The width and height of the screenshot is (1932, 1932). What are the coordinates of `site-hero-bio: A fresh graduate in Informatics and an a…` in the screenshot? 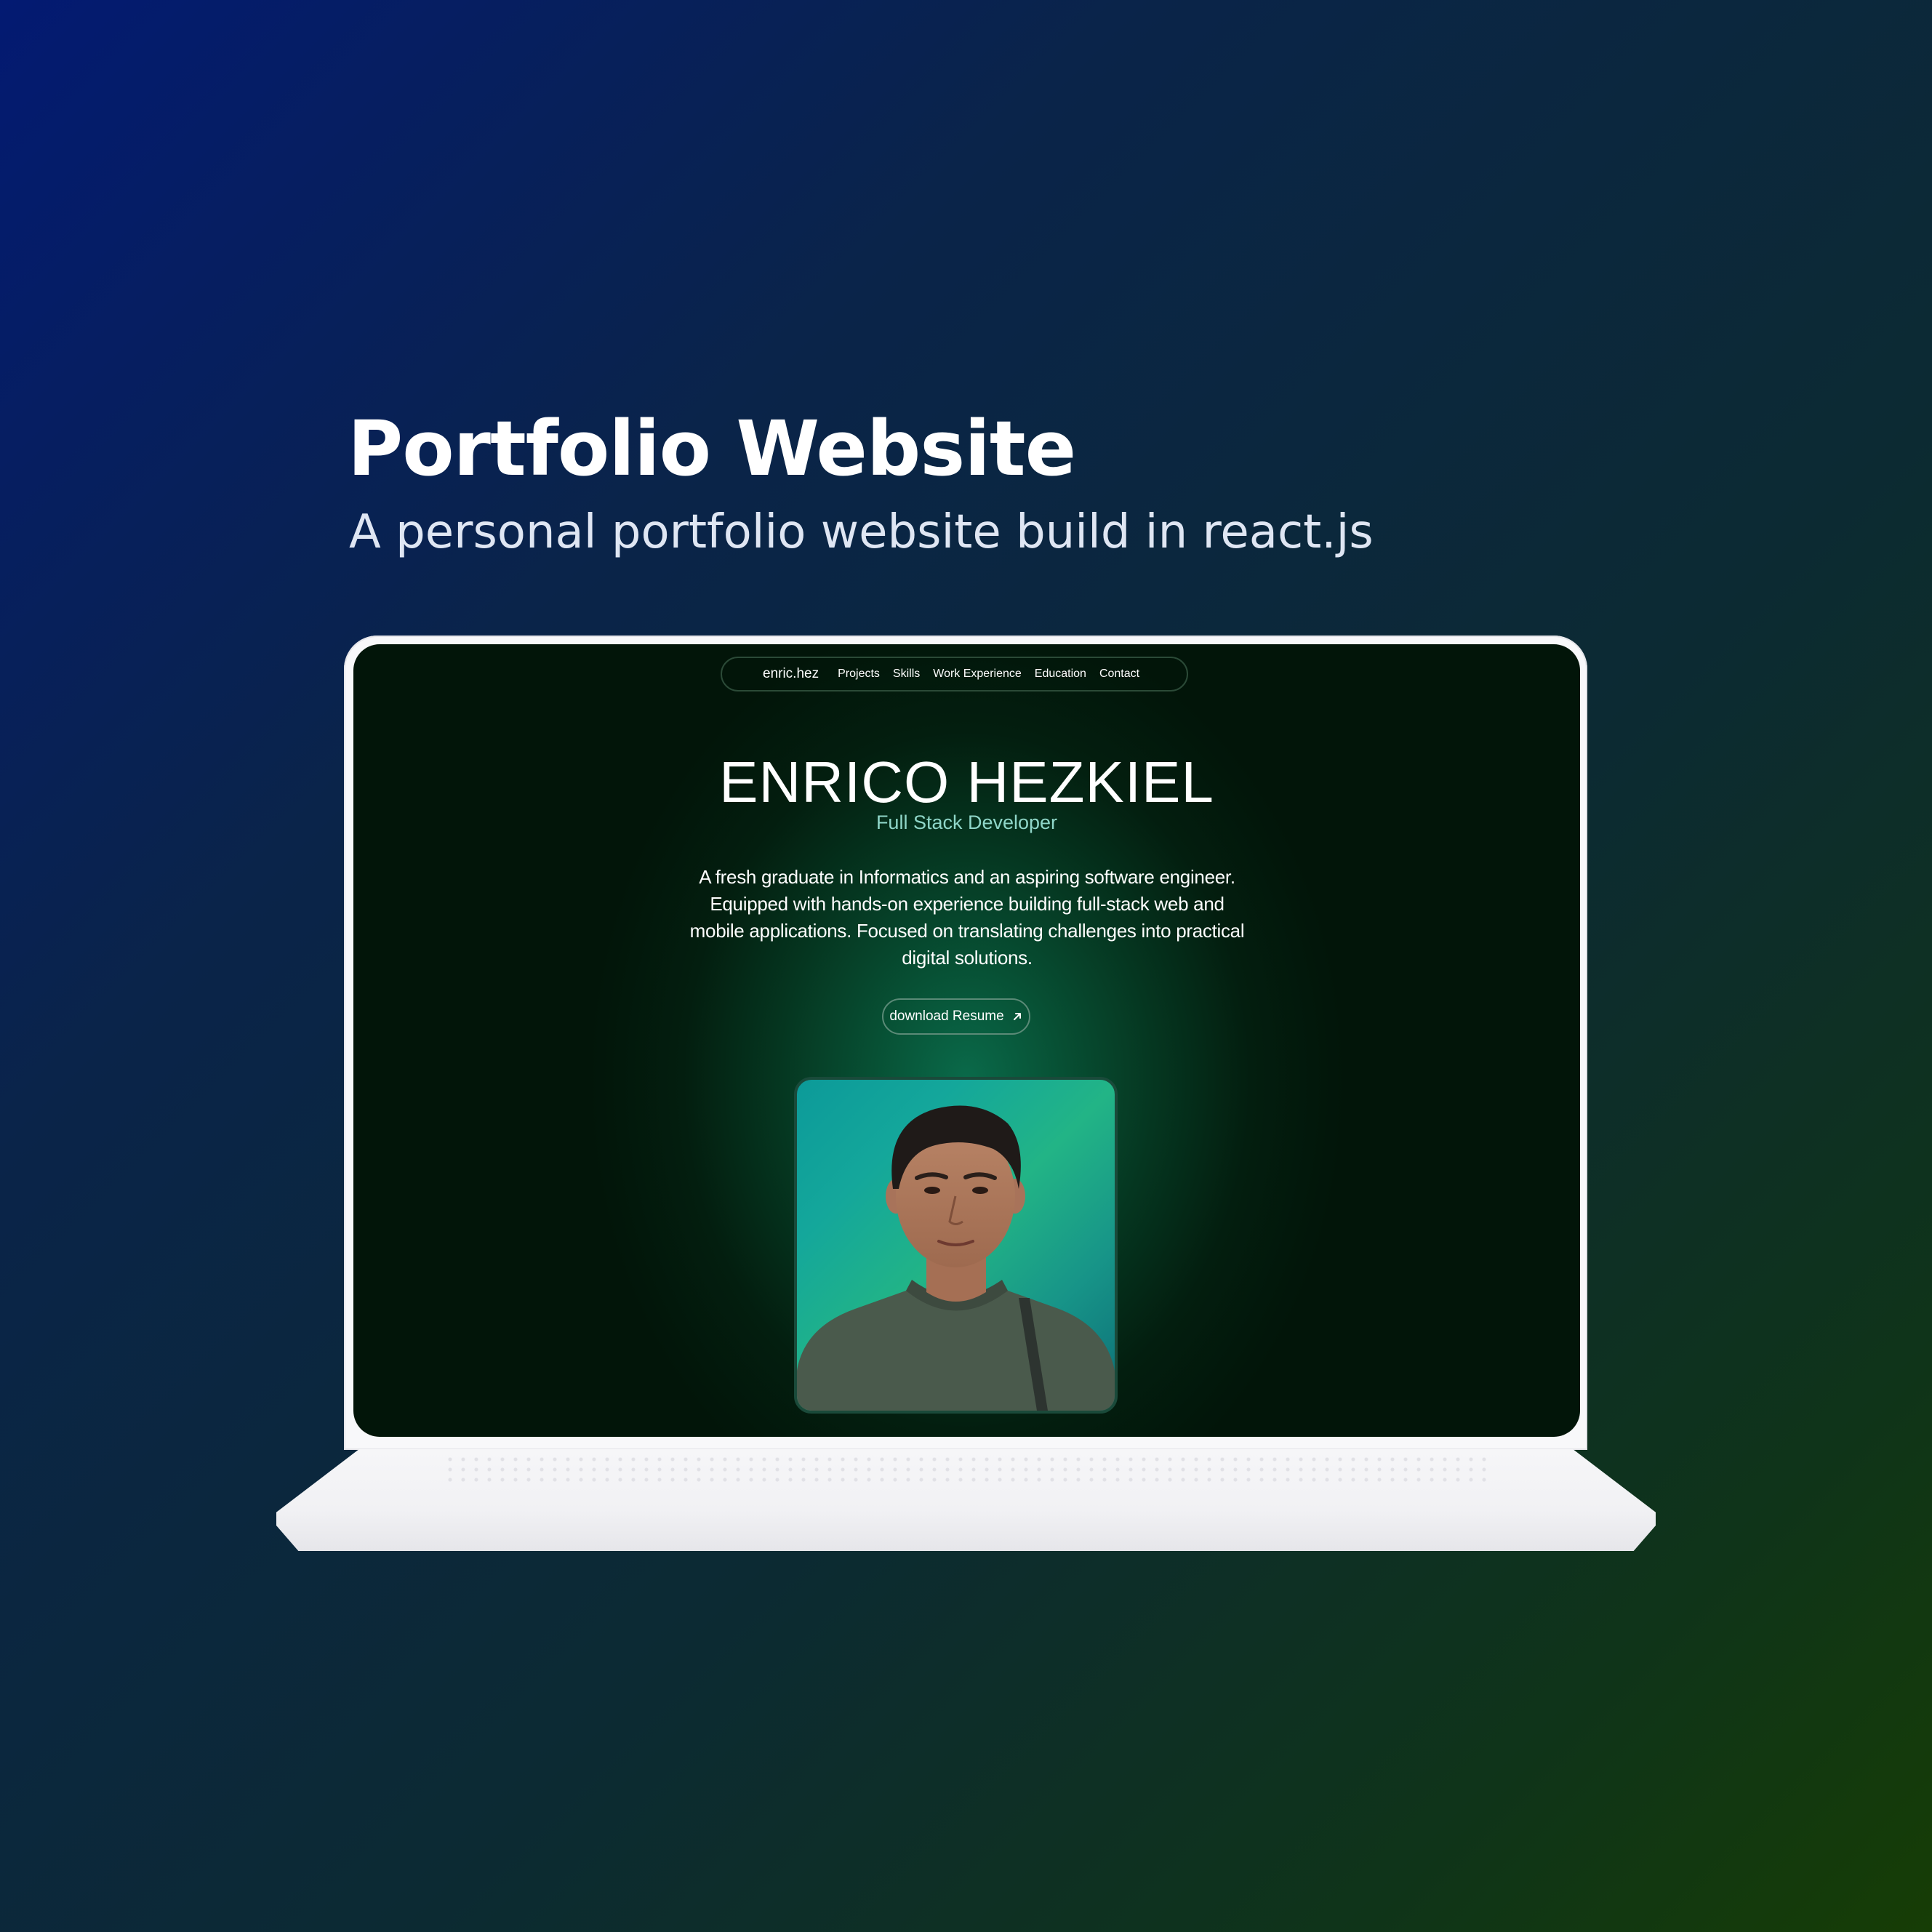 It's located at (967, 917).